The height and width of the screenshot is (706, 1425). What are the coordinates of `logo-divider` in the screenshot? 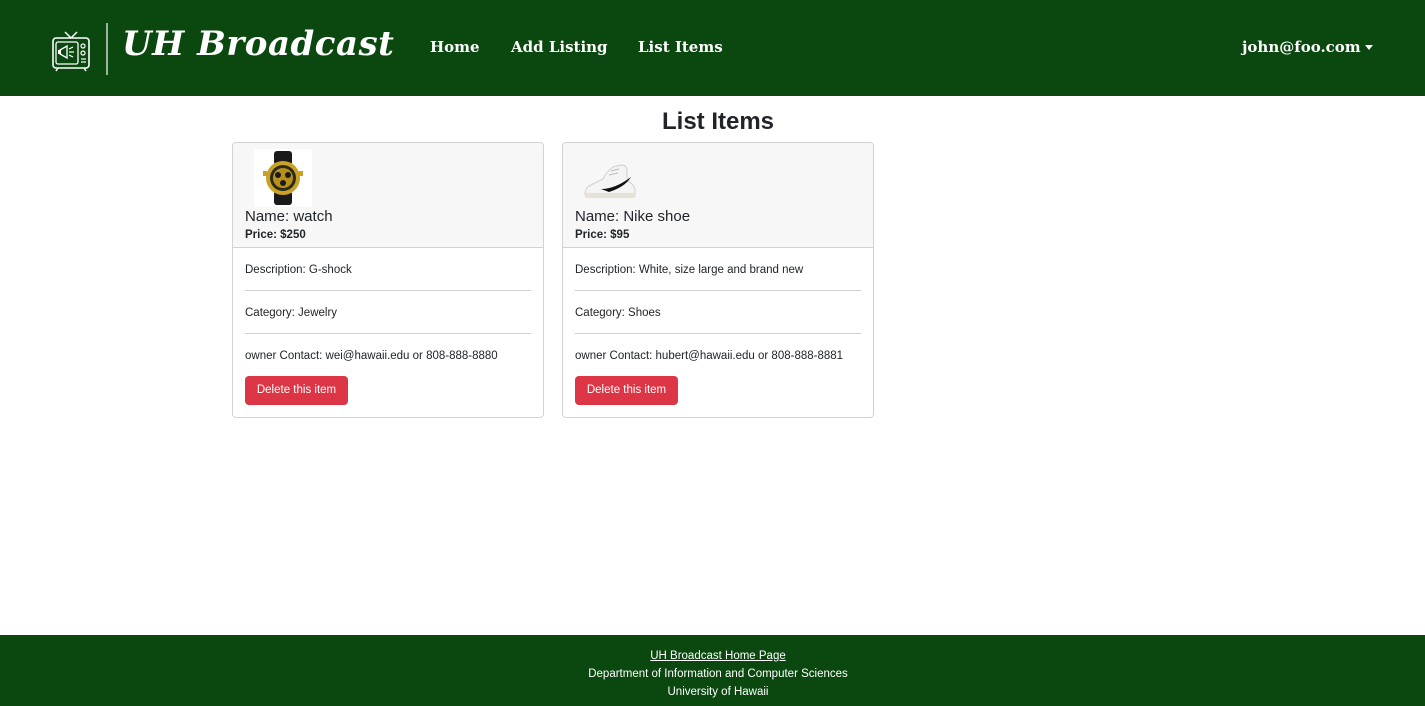 It's located at (107, 49).